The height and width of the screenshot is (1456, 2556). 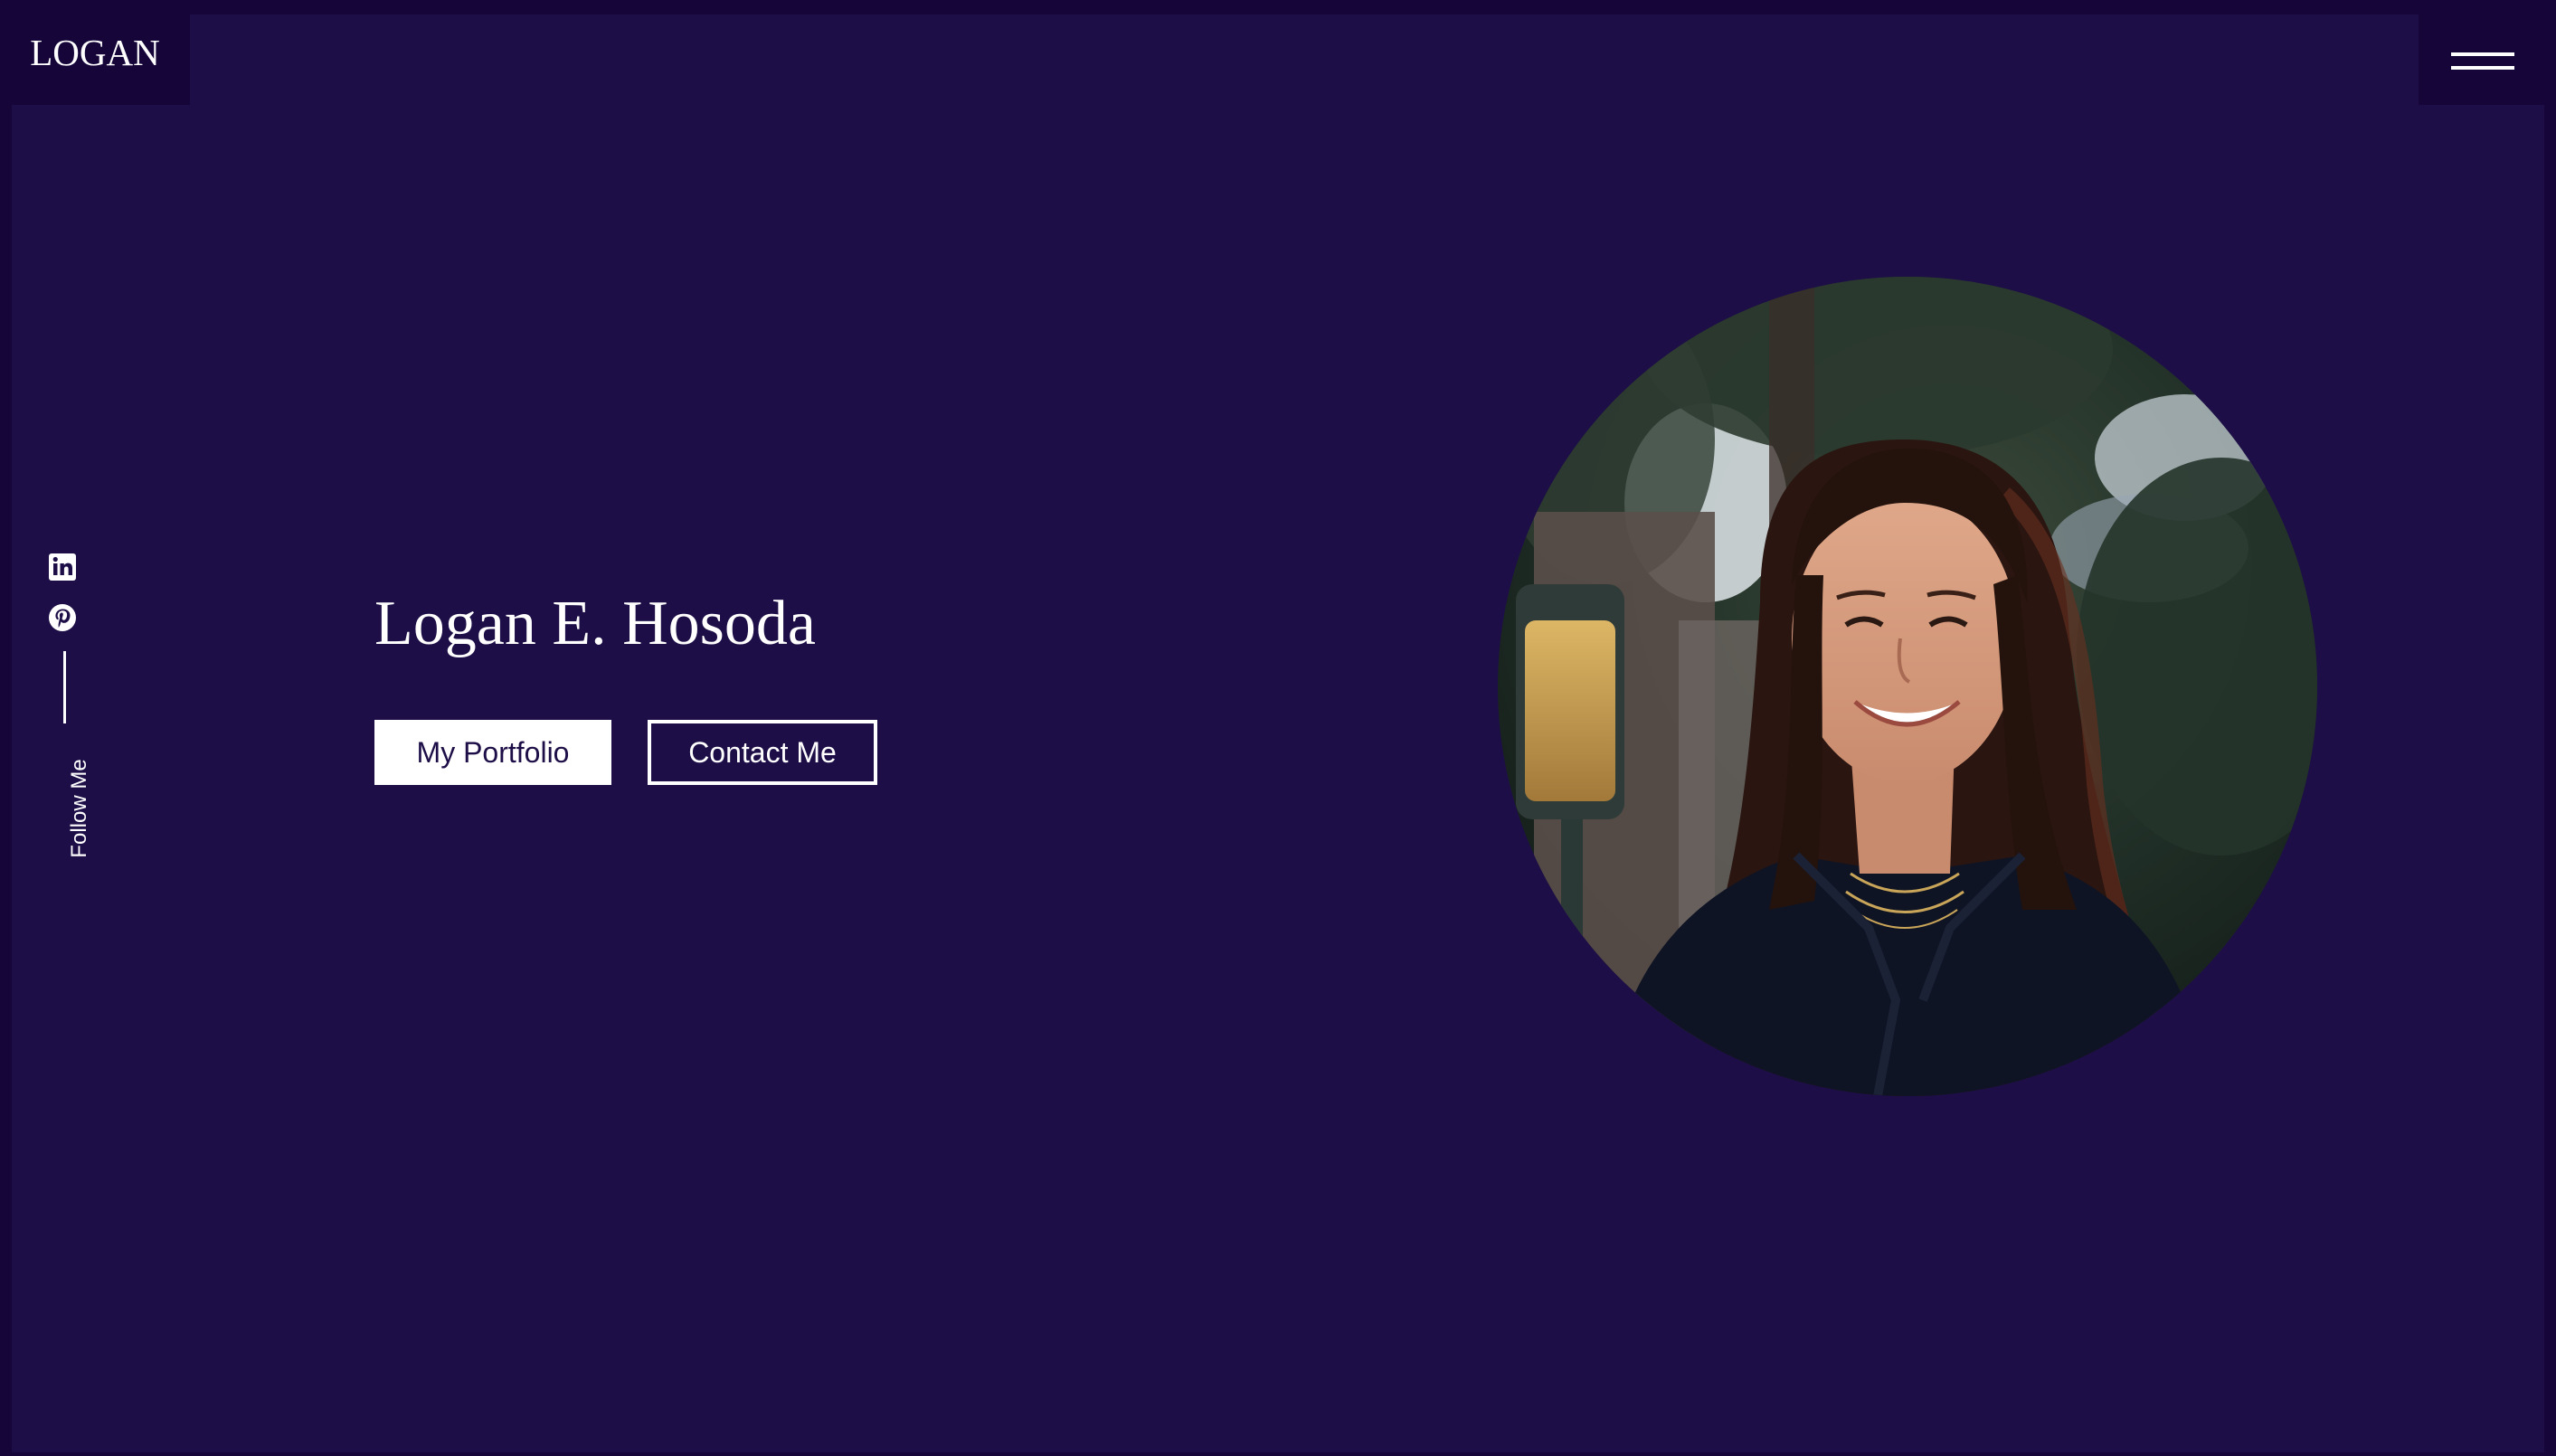 What do you see at coordinates (79, 808) in the screenshot?
I see `follow-me-label: Follow Me` at bounding box center [79, 808].